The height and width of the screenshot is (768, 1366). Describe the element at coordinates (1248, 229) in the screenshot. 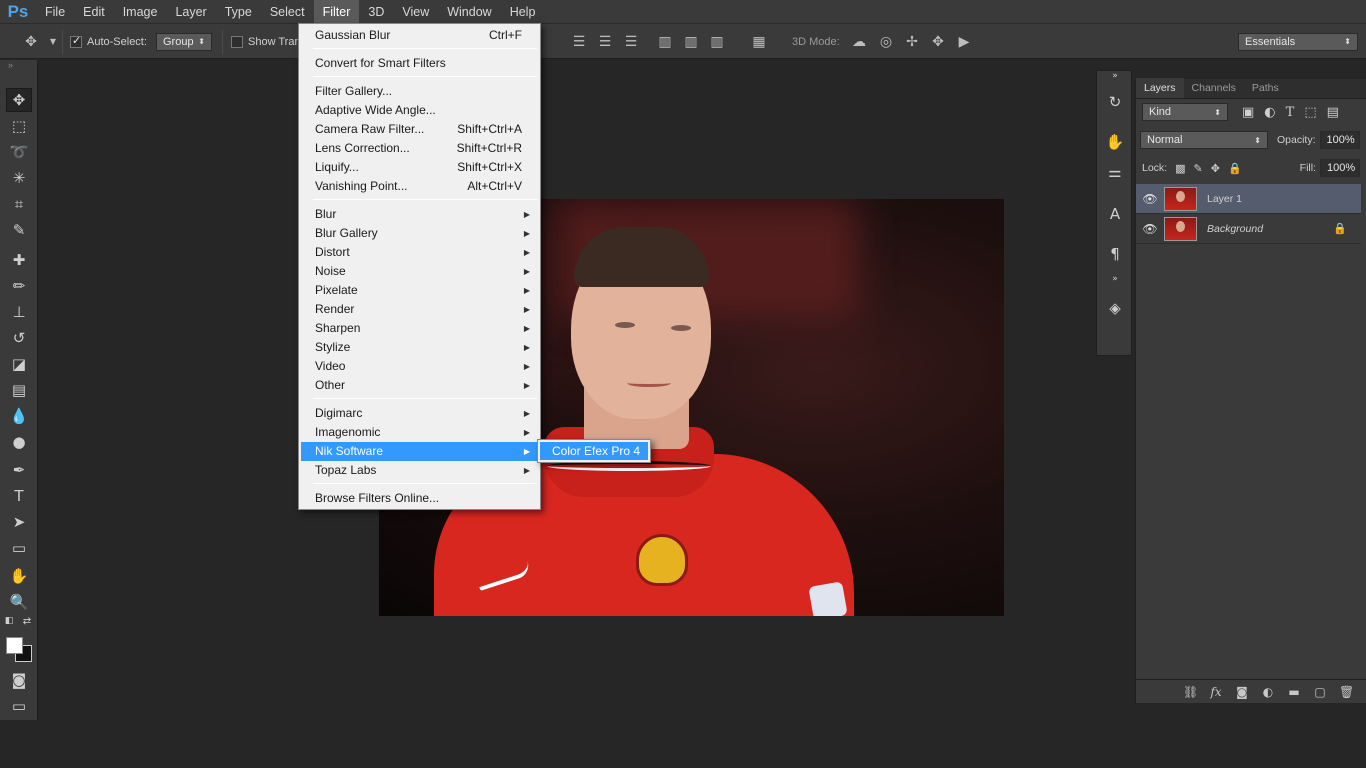

I see `layer-row-background: 👁 Background 🔒` at that location.